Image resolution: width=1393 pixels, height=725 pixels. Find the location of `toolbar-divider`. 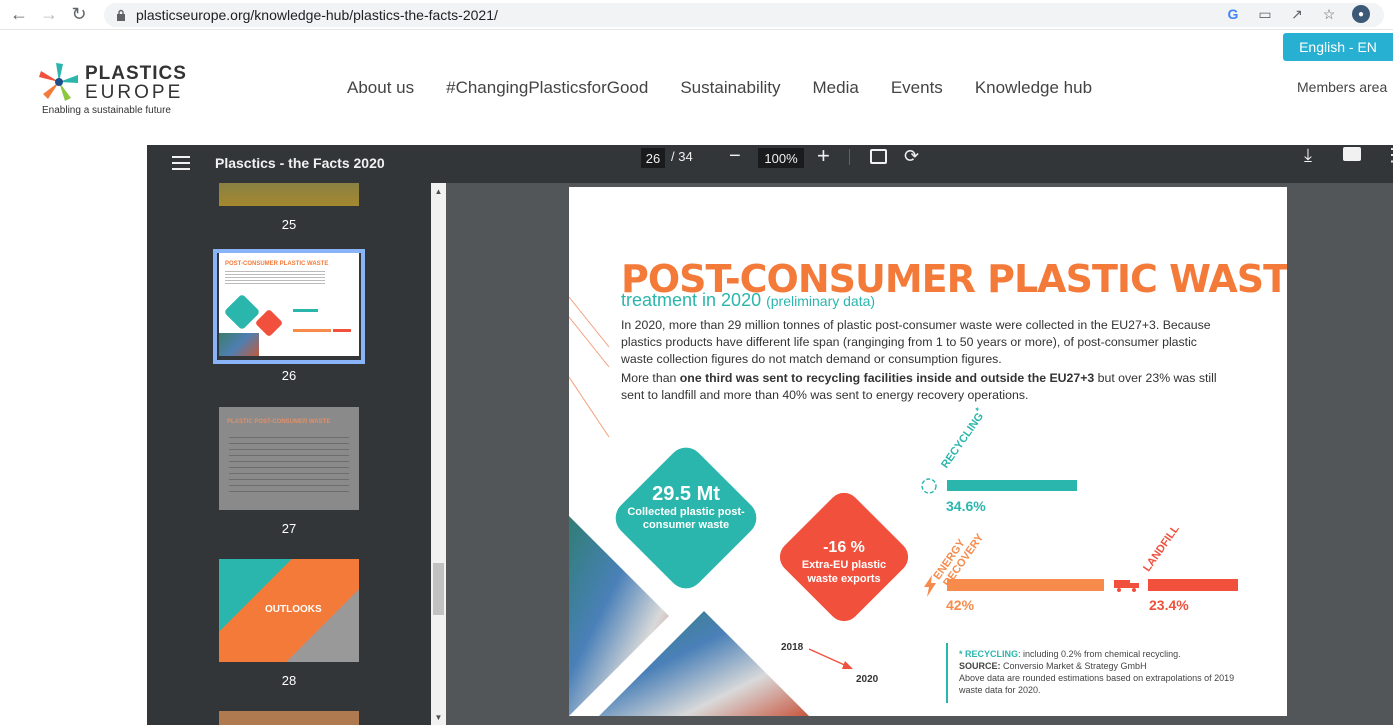

toolbar-divider is located at coordinates (849, 157).